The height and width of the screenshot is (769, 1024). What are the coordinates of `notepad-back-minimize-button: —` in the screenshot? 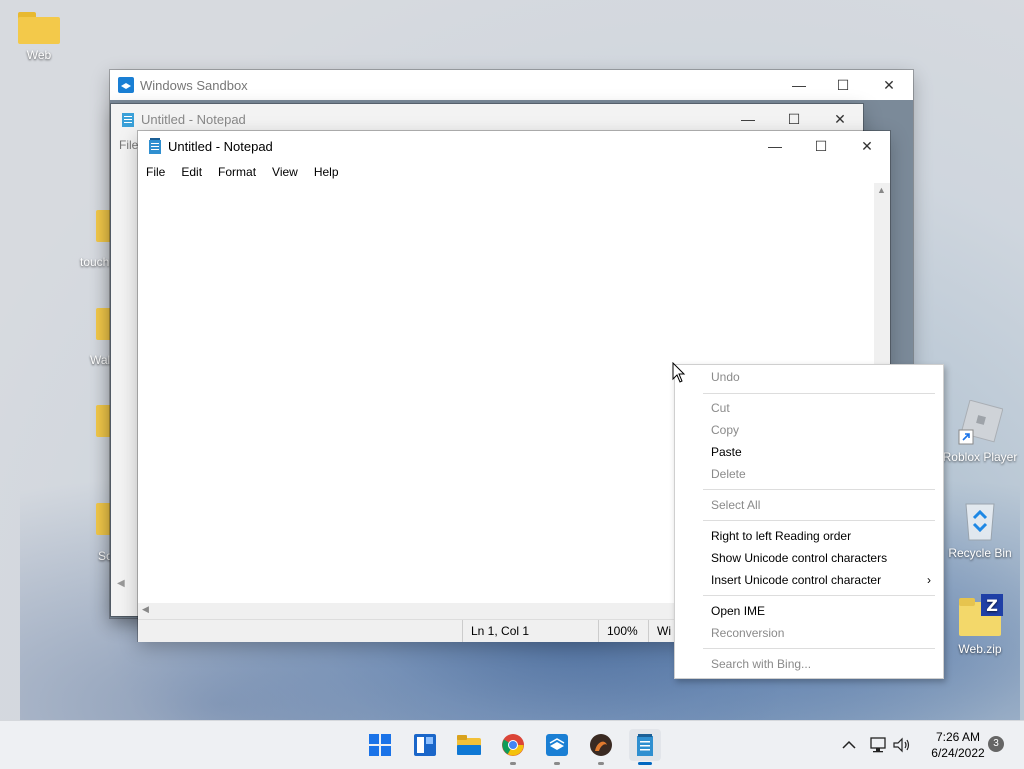 It's located at (748, 119).